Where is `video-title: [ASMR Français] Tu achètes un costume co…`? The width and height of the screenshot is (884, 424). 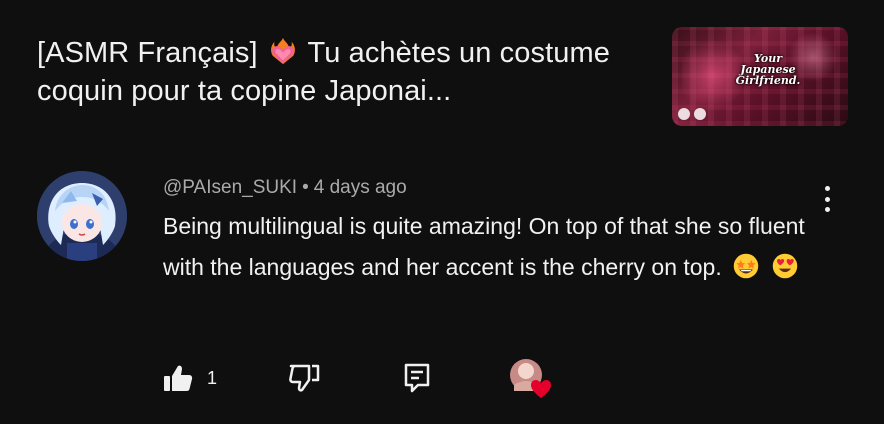
video-title: [ASMR Français] Tu achètes un costume co… is located at coordinates (337, 72).